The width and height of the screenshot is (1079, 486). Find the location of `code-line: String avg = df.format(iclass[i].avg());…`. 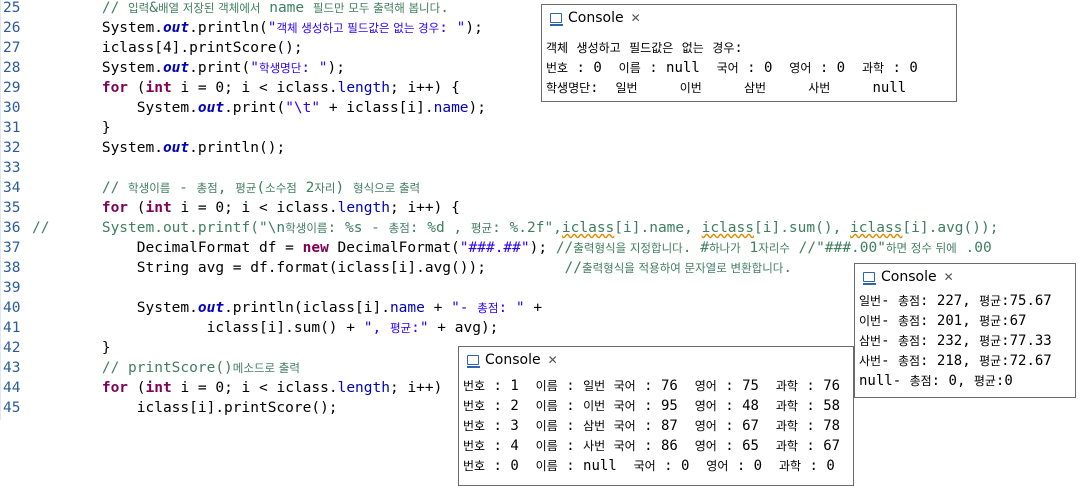

code-line: String avg = df.format(iclass[i].avg());… is located at coordinates (412, 268).